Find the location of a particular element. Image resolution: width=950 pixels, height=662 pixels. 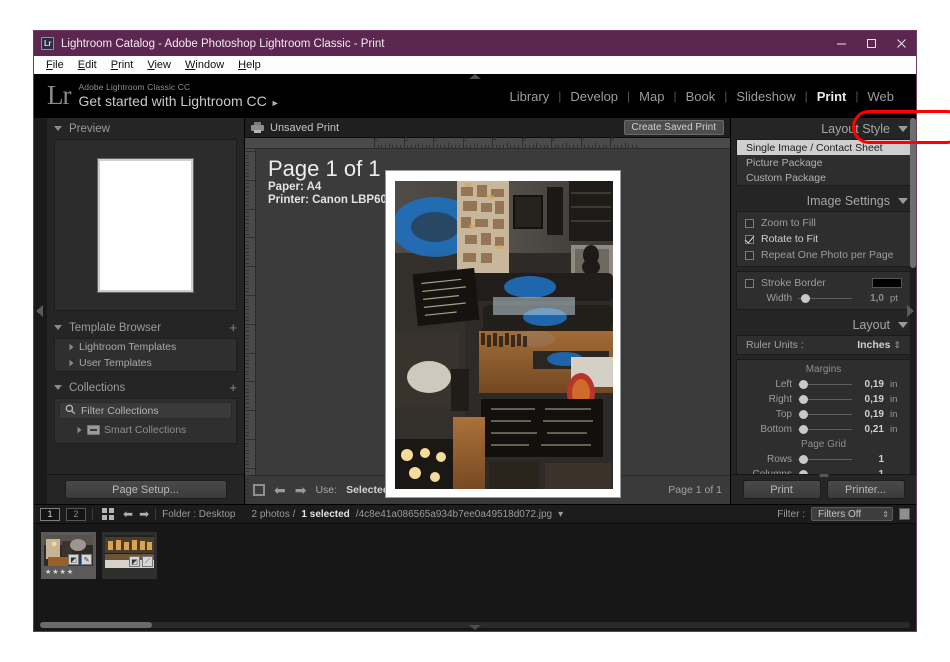

create-saved-print-button: Create Saved Print is located at coordinates (673, 127).